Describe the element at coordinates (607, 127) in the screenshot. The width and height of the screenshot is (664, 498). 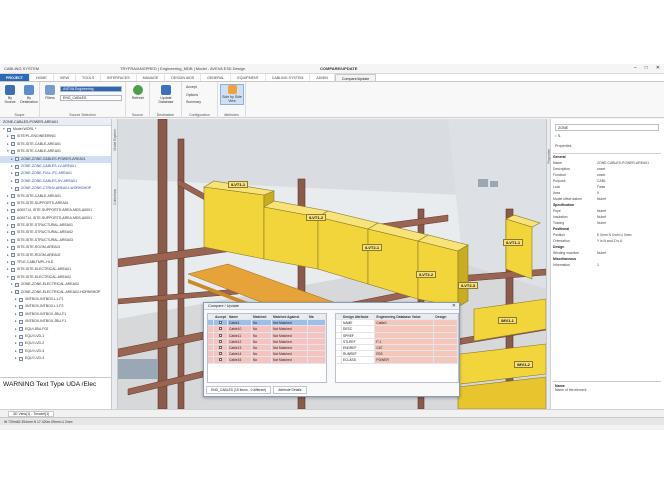
I see `element-type-selector: ZONE` at that location.